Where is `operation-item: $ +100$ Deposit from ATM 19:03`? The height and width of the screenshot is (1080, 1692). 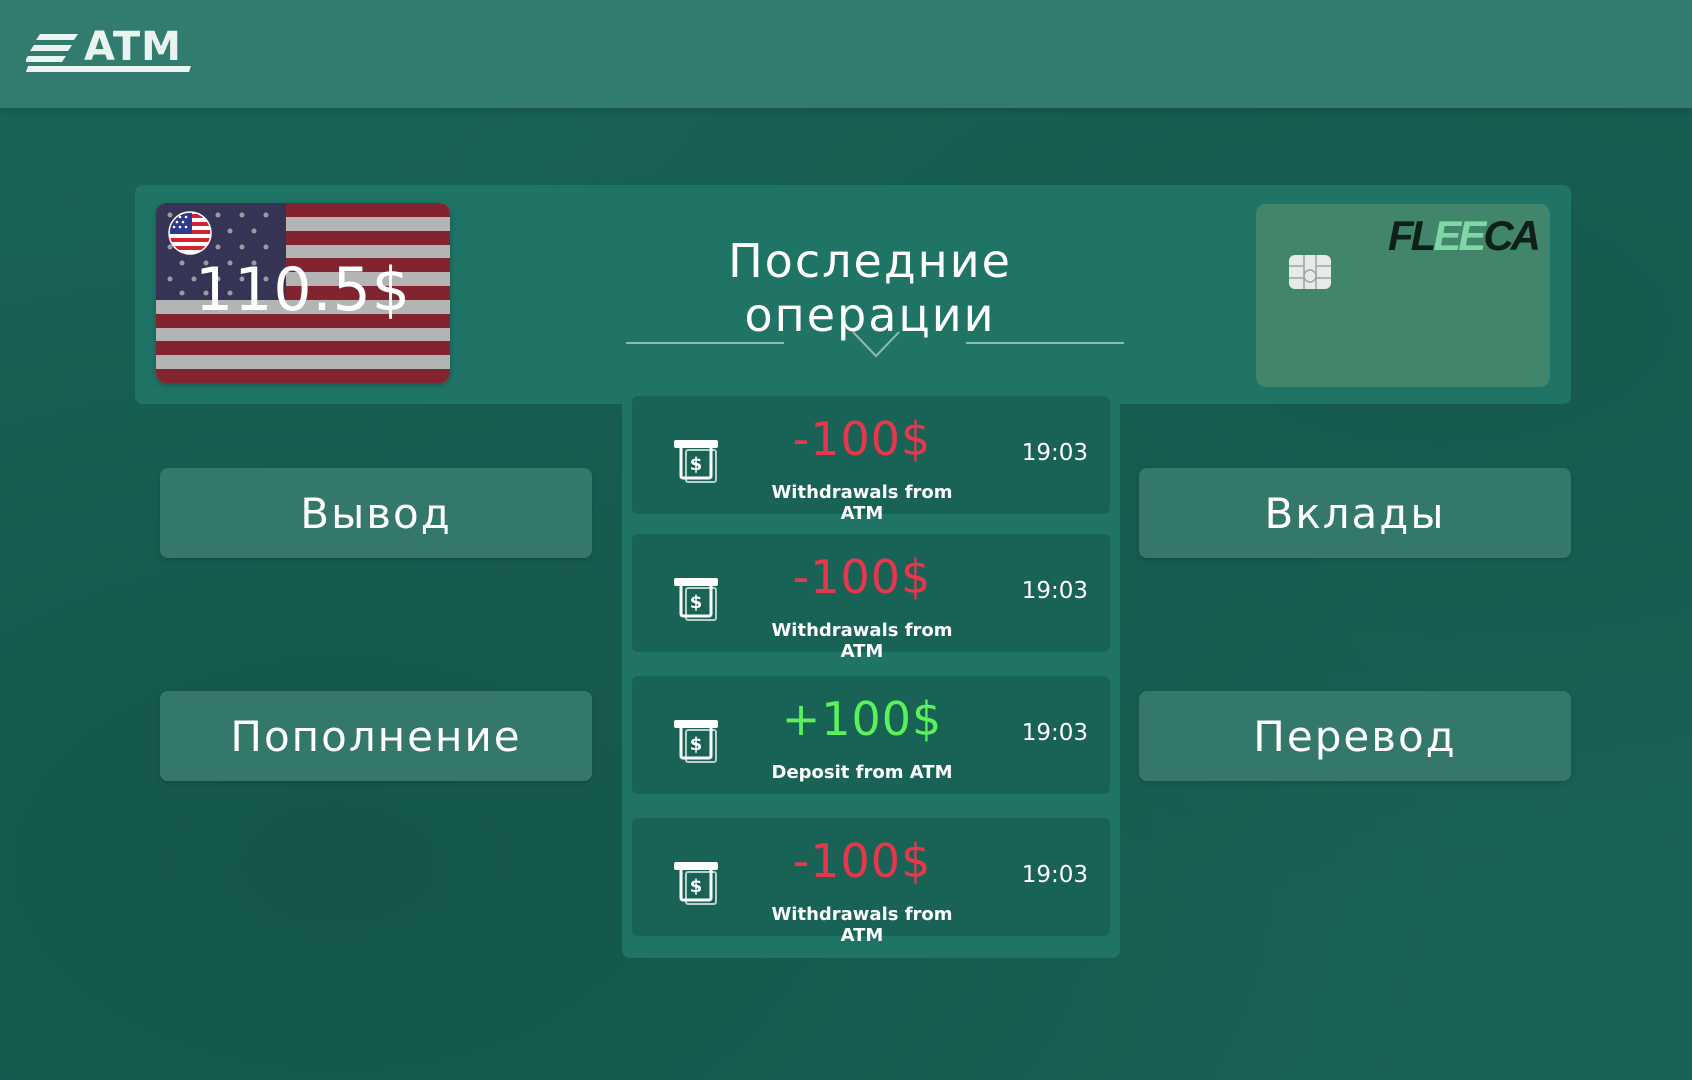
operation-item: $ +100$ Deposit from ATM 19:03 is located at coordinates (871, 735).